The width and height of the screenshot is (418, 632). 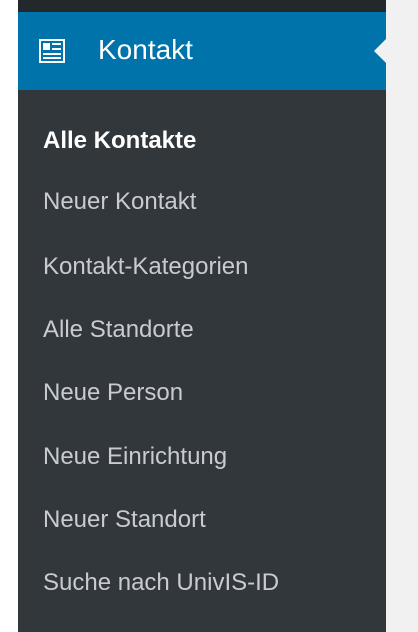 What do you see at coordinates (52, 51) in the screenshot?
I see `contact-card-icon` at bounding box center [52, 51].